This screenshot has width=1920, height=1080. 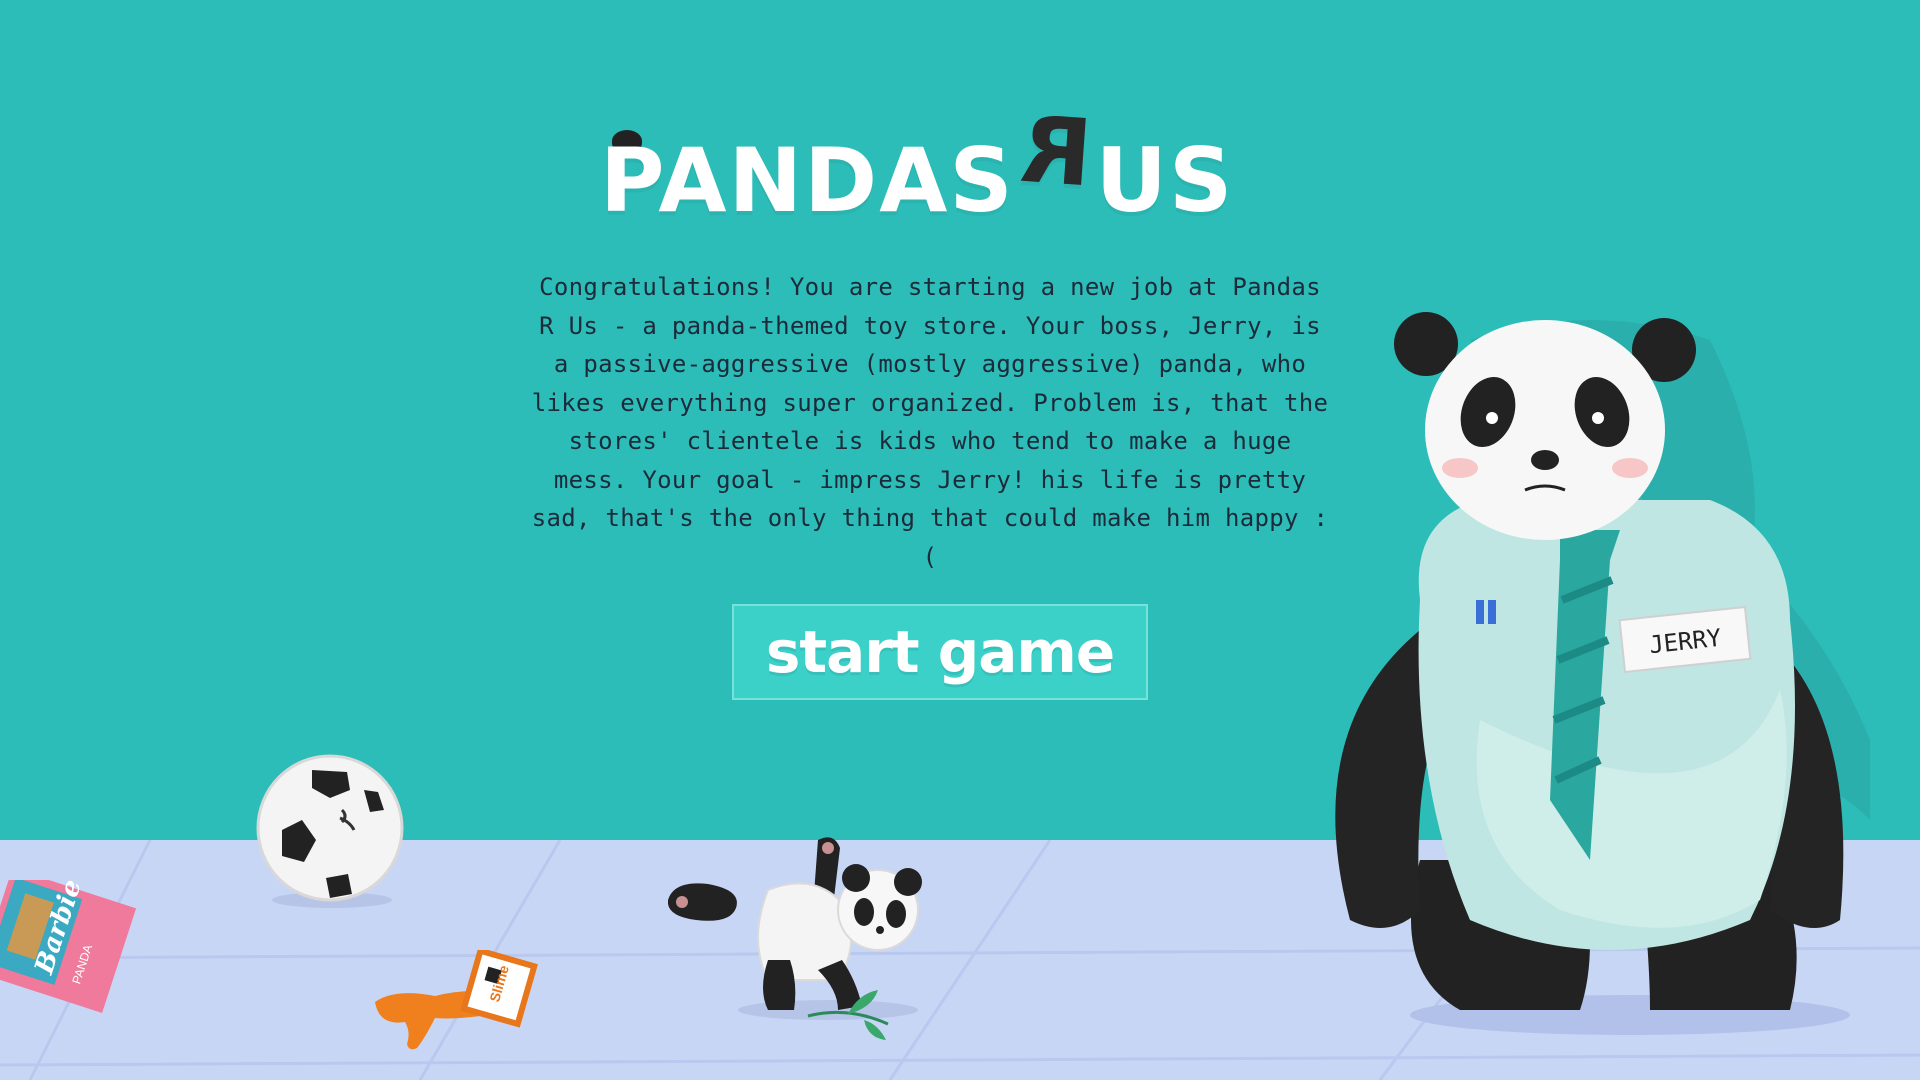 I want to click on broken-panda-plush, so click(x=795, y=938).